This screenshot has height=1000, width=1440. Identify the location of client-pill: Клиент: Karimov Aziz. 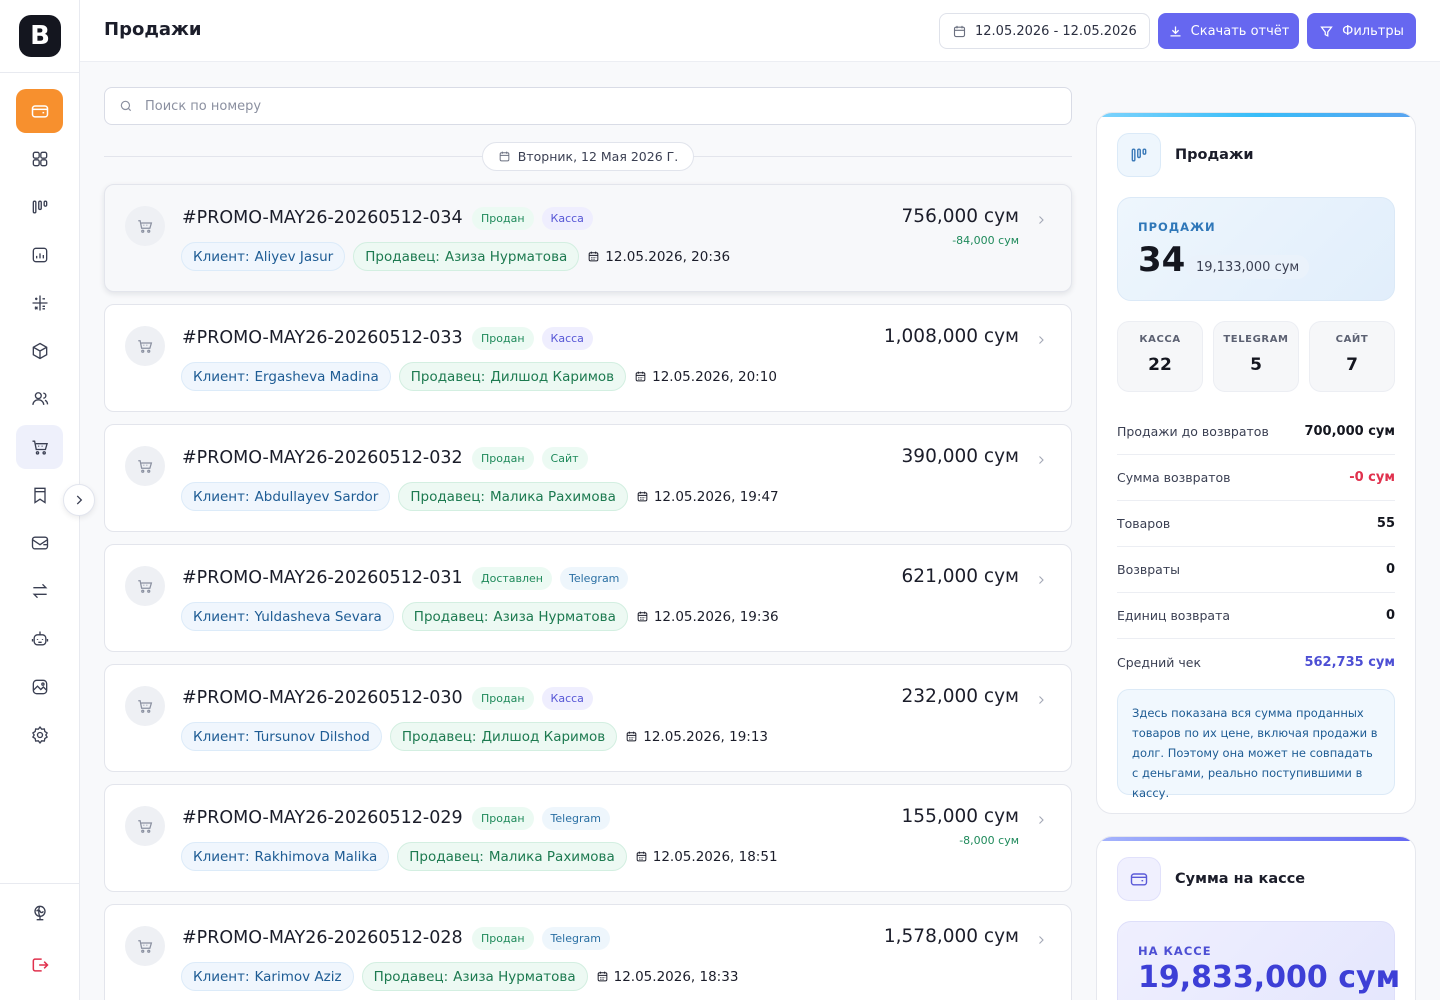
(267, 976).